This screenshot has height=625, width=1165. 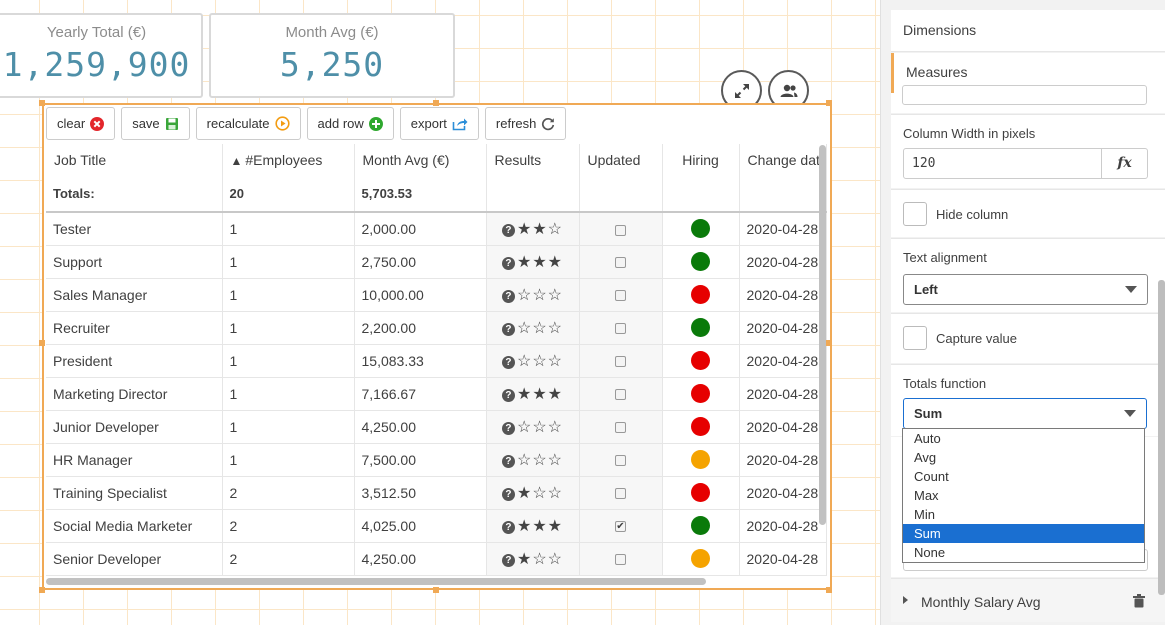 I want to click on rating-stars: ★★★, so click(x=540, y=262).